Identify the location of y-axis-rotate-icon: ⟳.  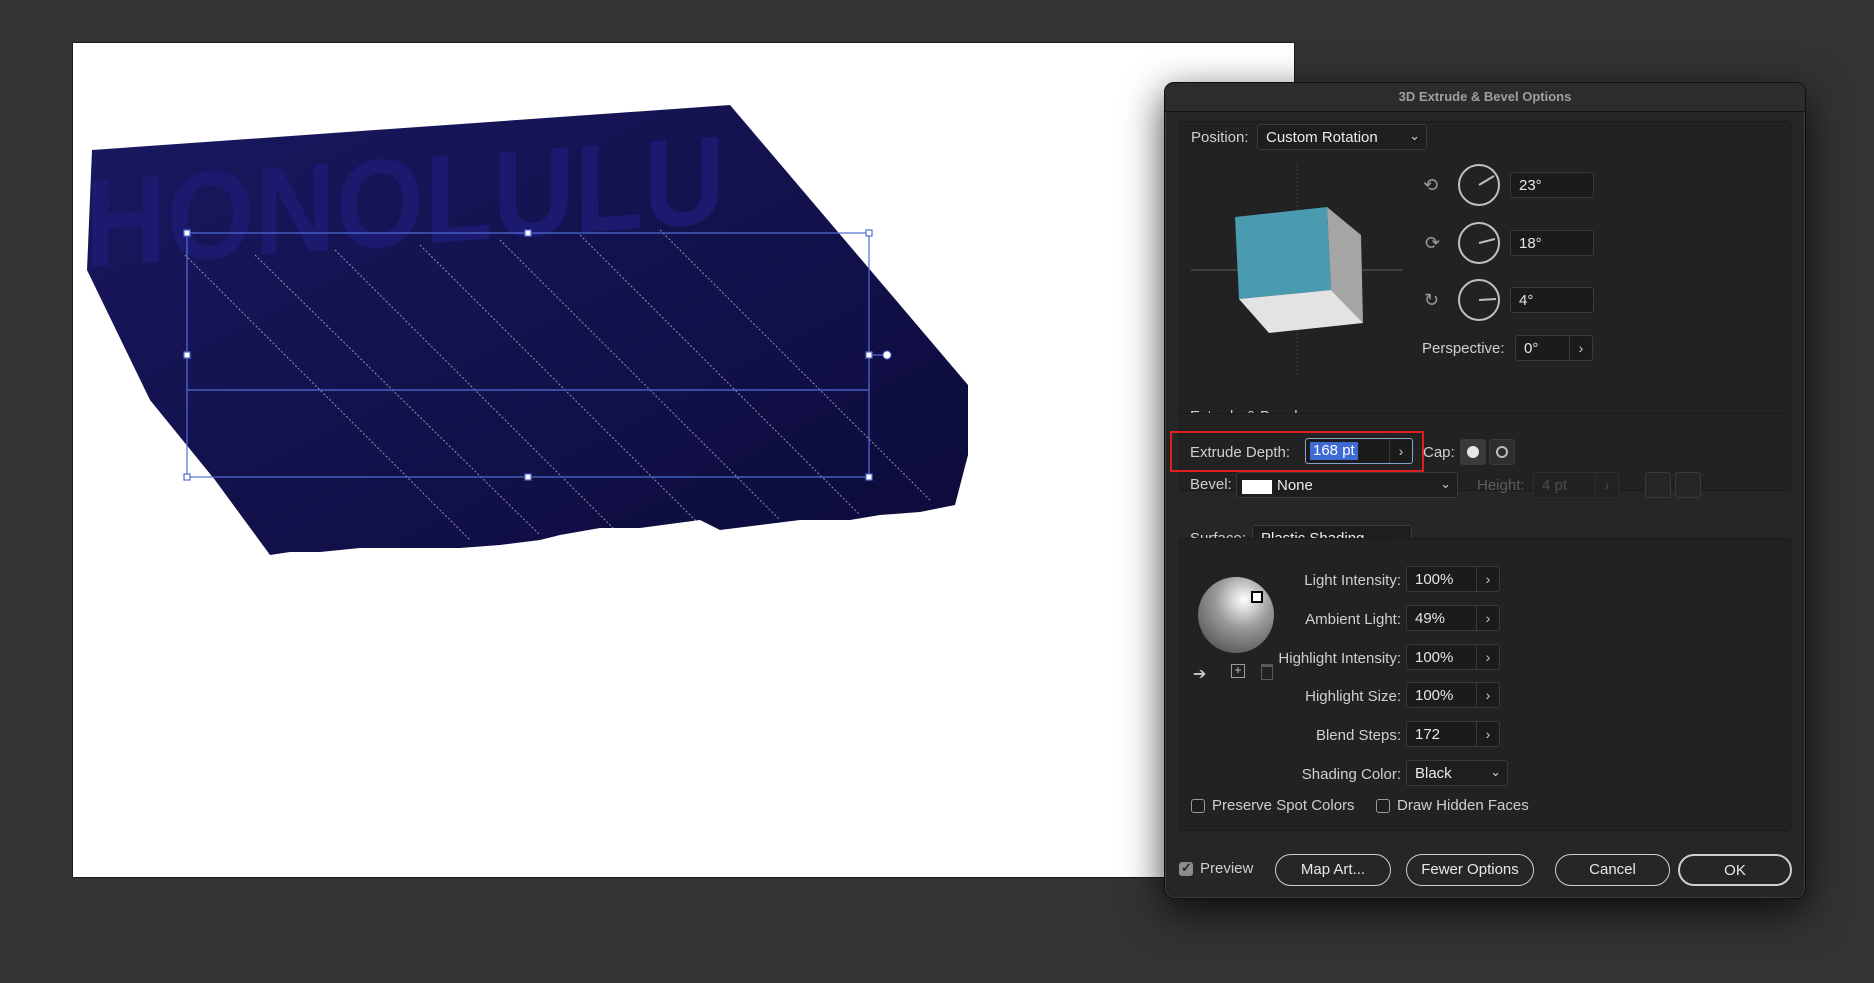
(1433, 243).